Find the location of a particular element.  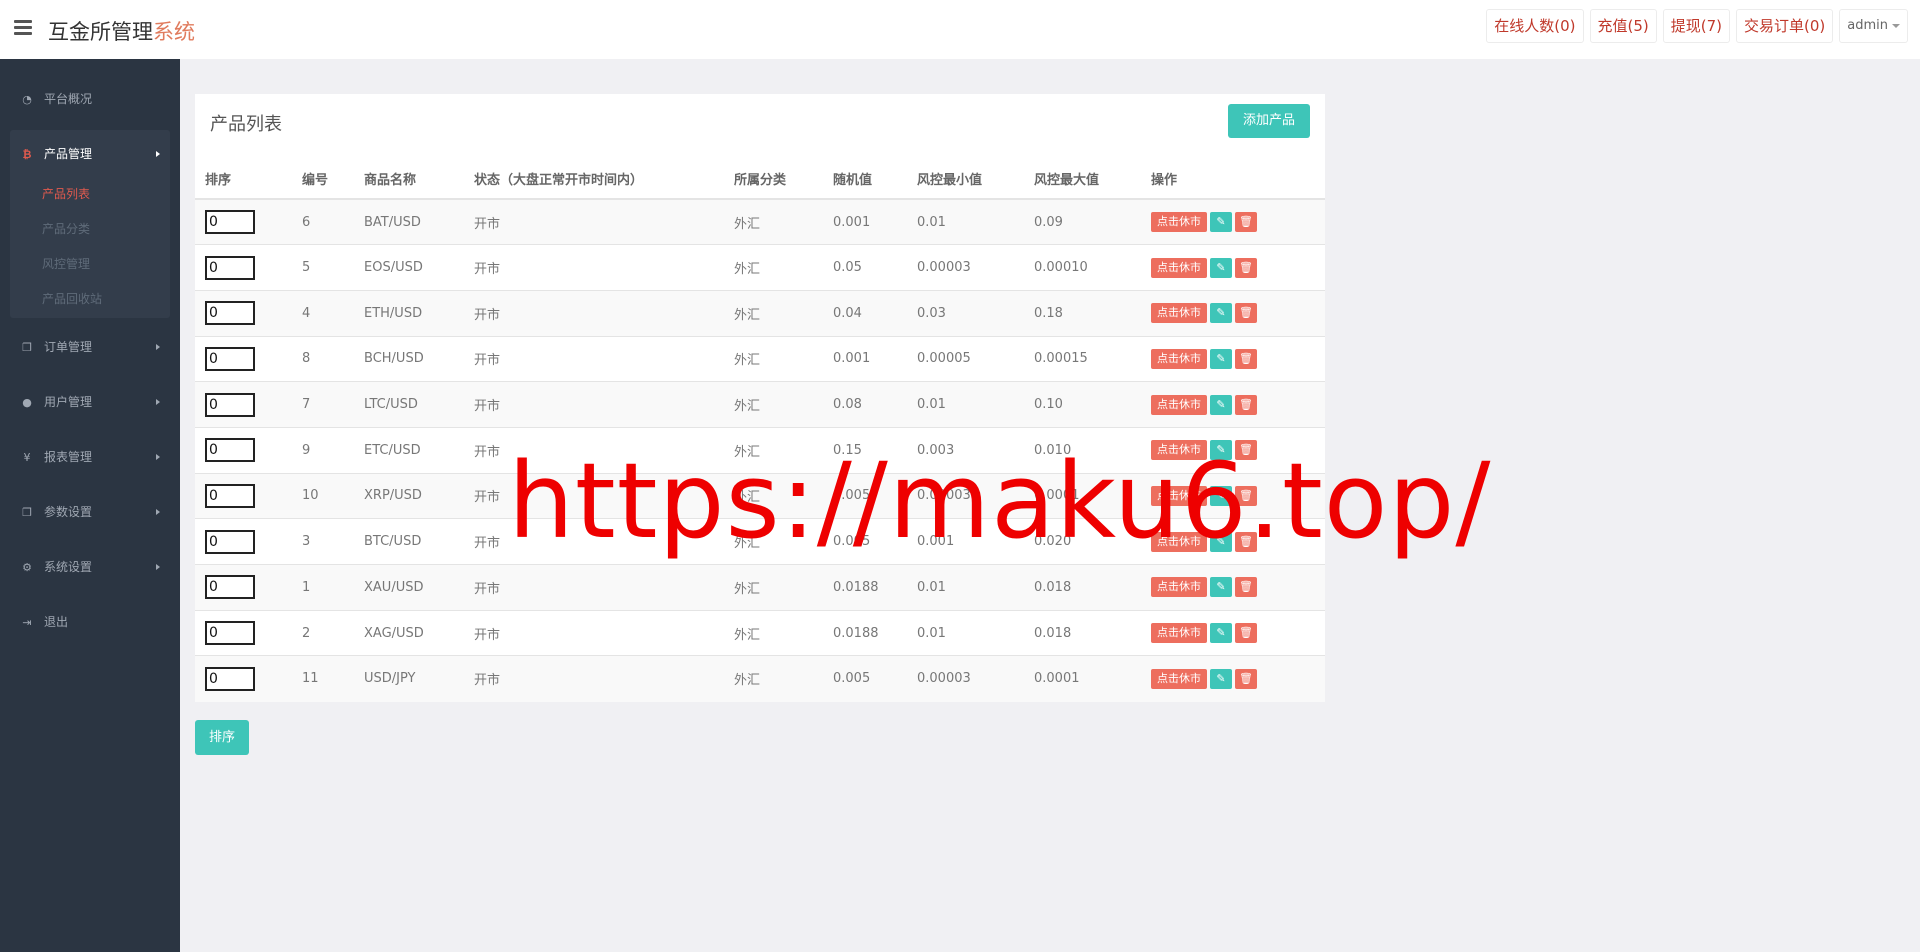

menu-icon is located at coordinates (23, 28).